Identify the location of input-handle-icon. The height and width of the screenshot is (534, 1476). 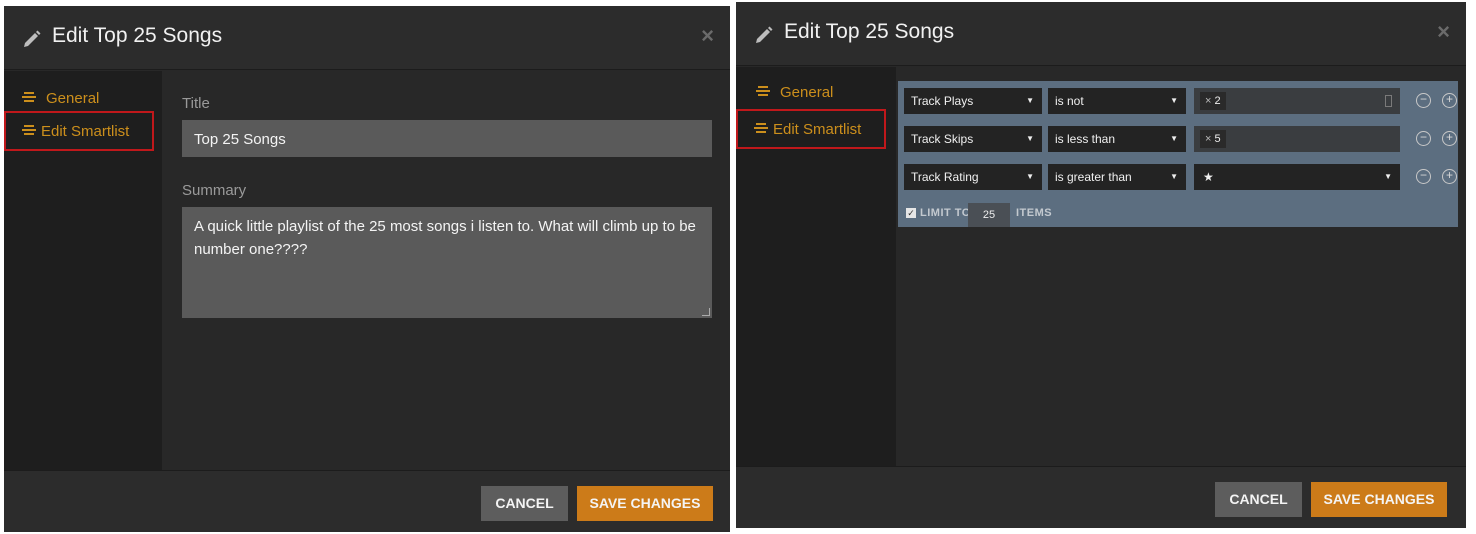
(1388, 101).